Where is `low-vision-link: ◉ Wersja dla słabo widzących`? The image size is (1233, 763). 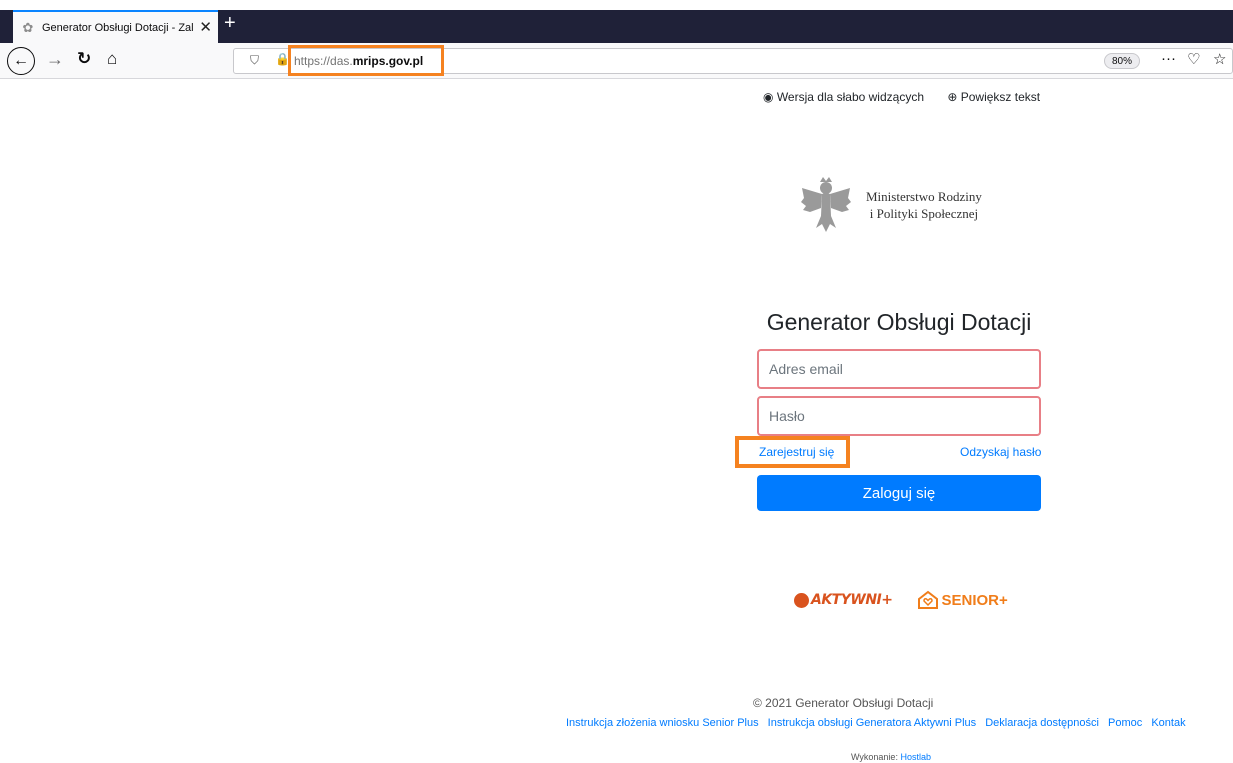 low-vision-link: ◉ Wersja dla słabo widzących is located at coordinates (848, 97).